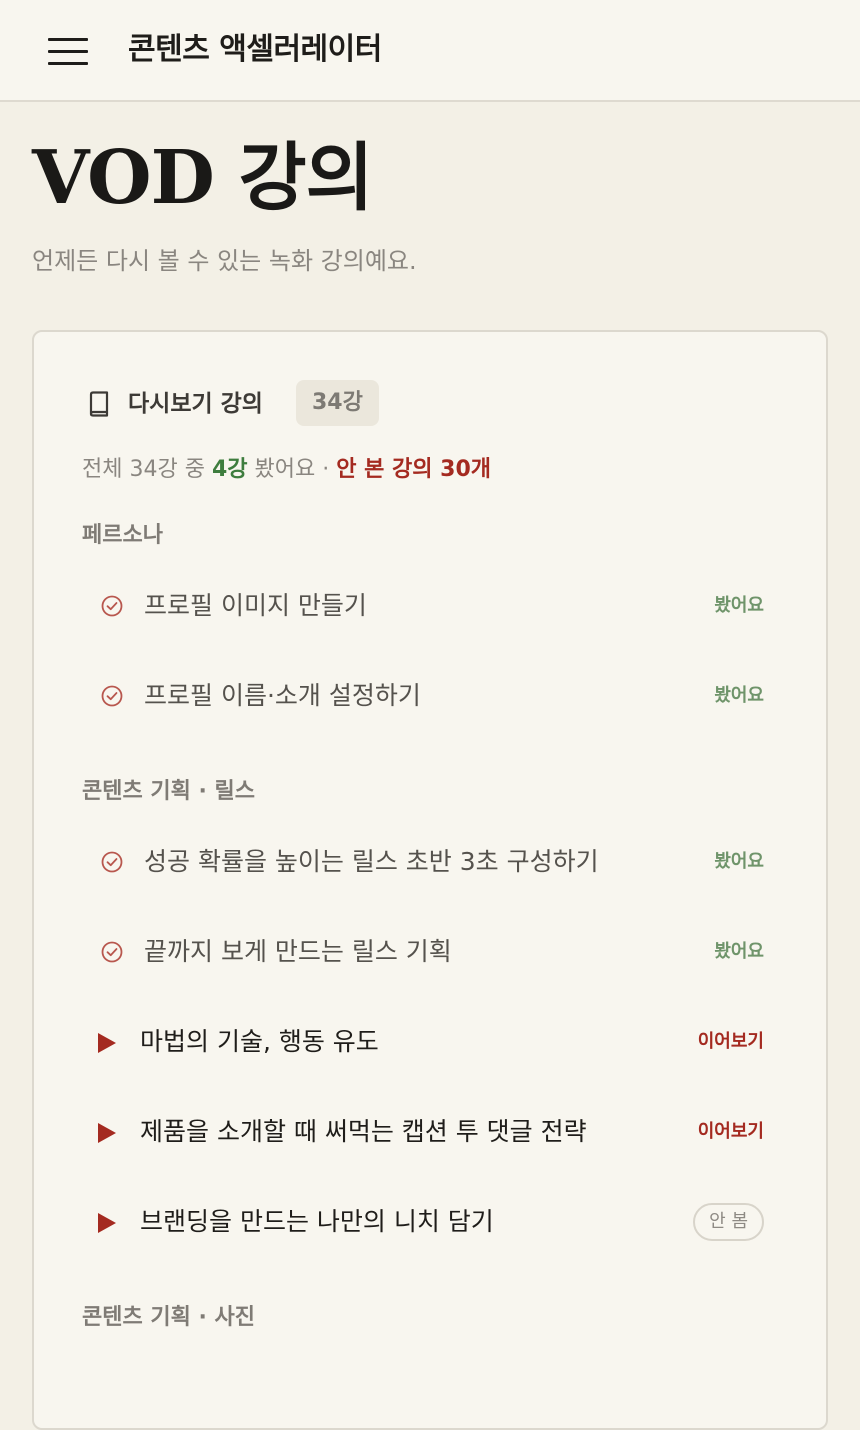  What do you see at coordinates (298, 951) in the screenshot?
I see `lesson-title: 끝까지 보게 만드는 릴스 기획` at bounding box center [298, 951].